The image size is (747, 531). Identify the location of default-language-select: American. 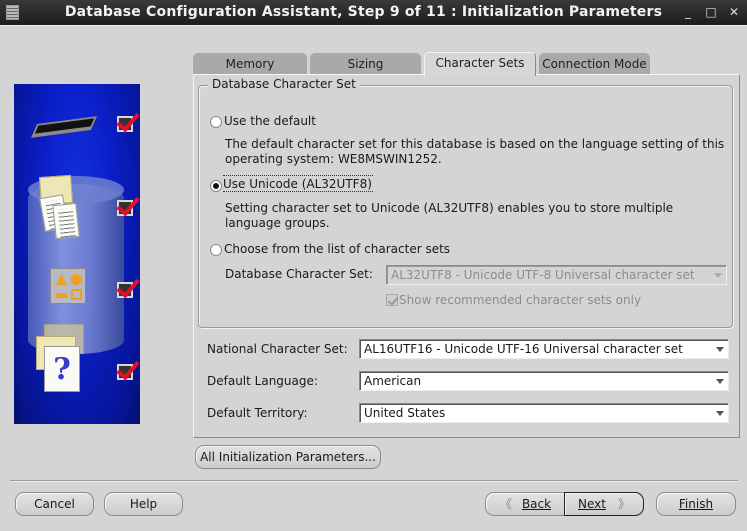
(544, 381).